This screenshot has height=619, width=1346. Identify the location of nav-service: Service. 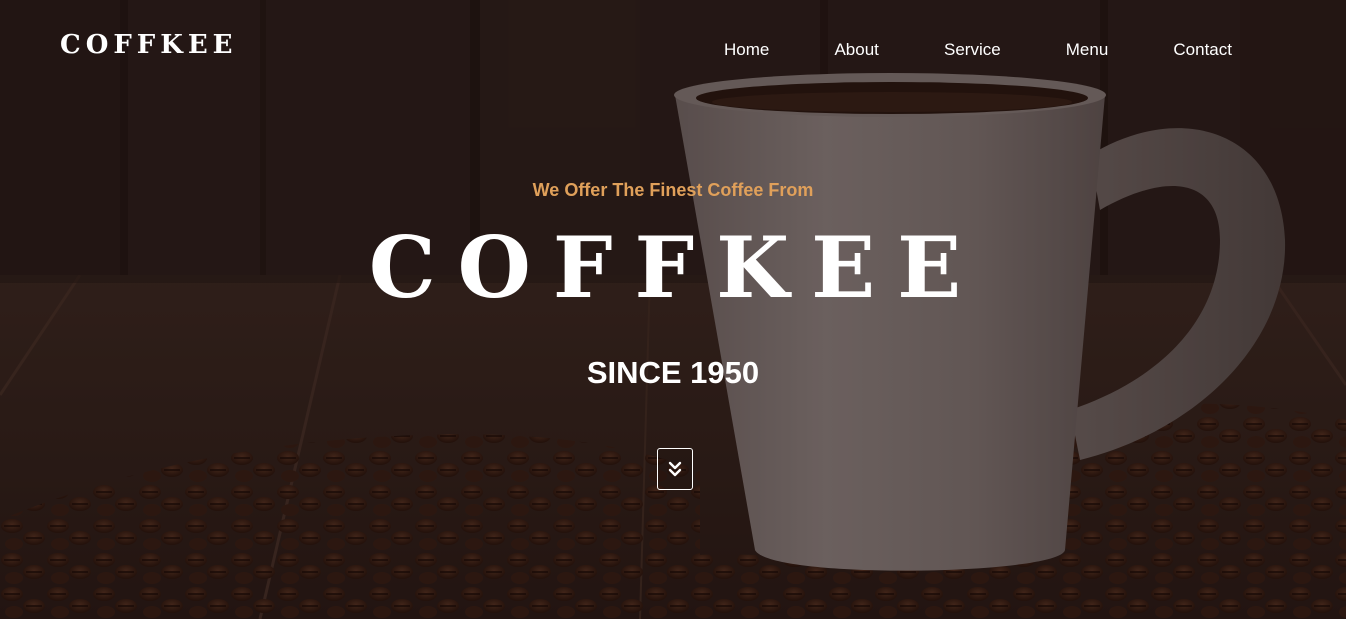
(972, 50).